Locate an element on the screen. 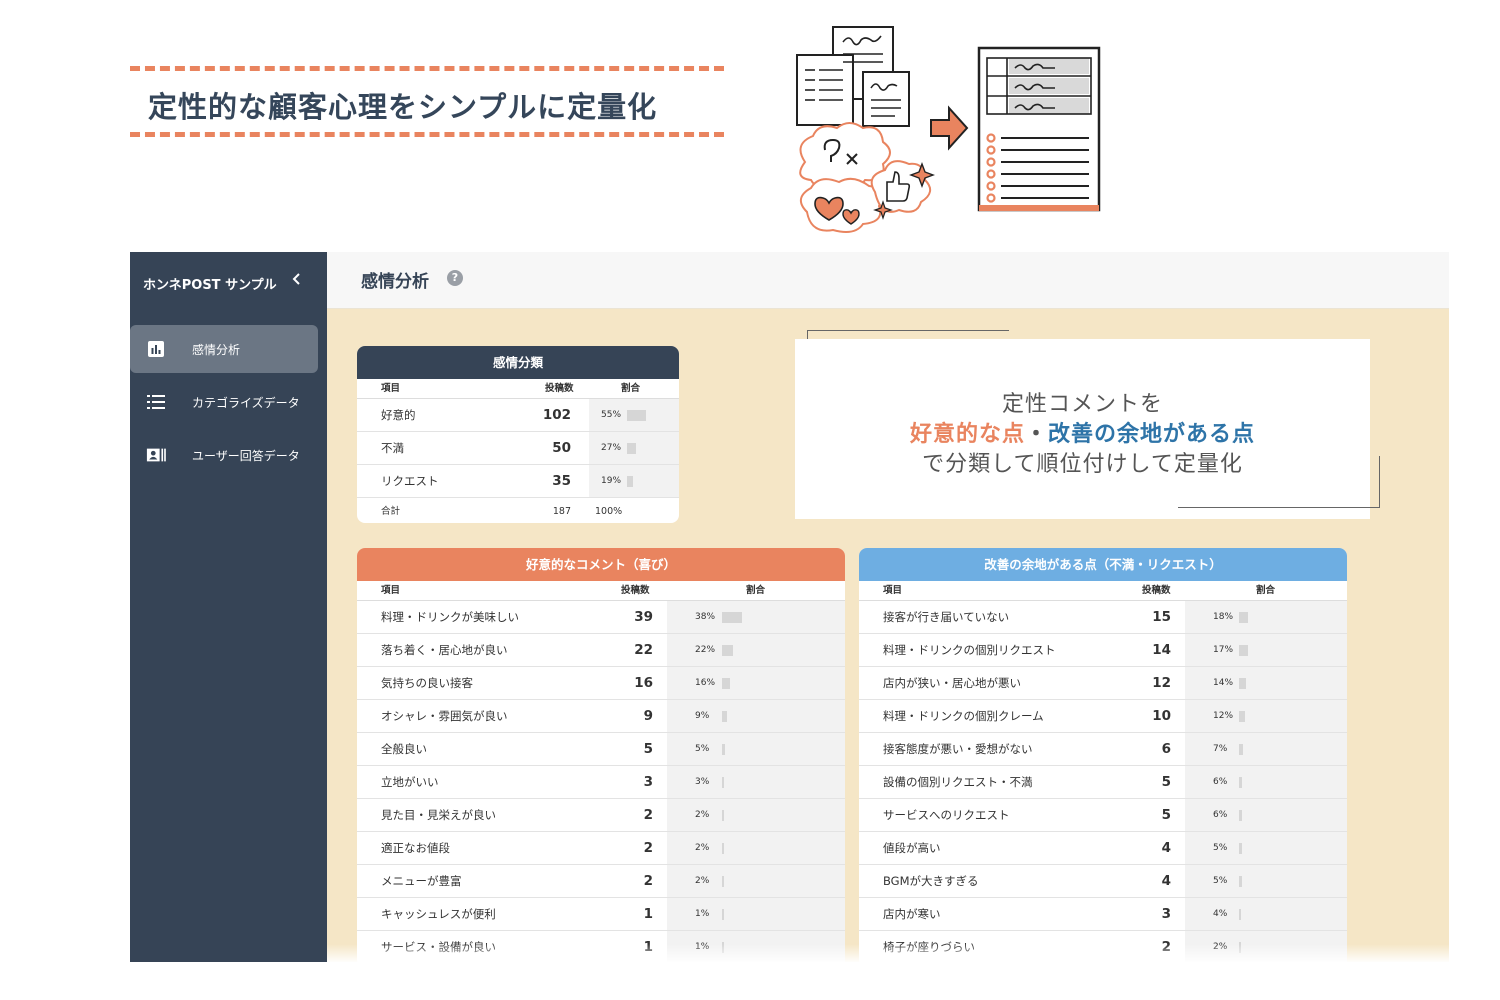 The width and height of the screenshot is (1500, 1000). row-percent: 2% is located at coordinates (702, 848).